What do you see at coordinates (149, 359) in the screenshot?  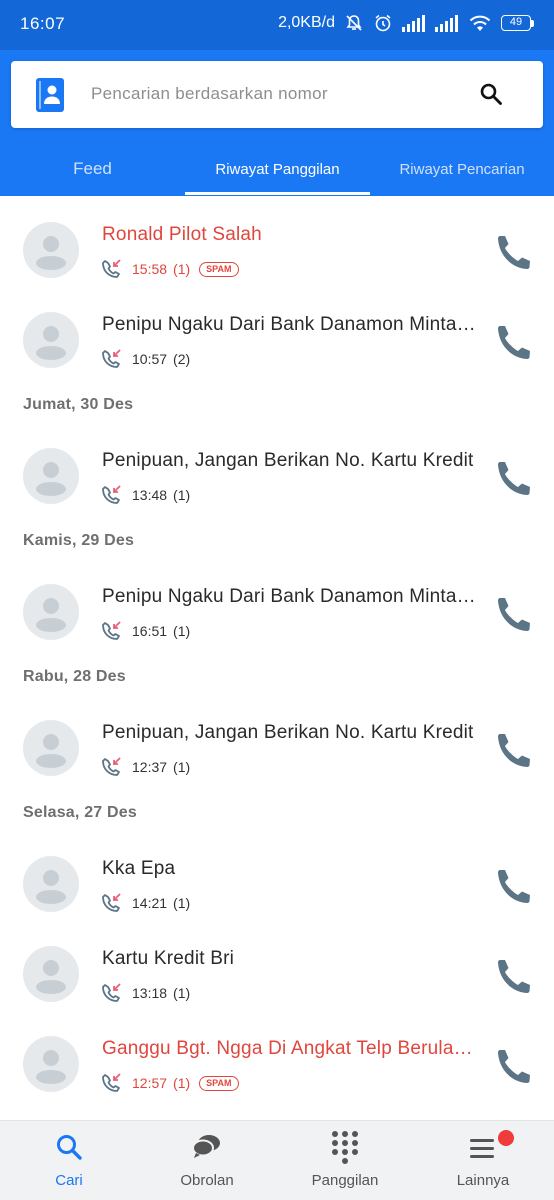 I see `call-meta: 10:57 (2)` at bounding box center [149, 359].